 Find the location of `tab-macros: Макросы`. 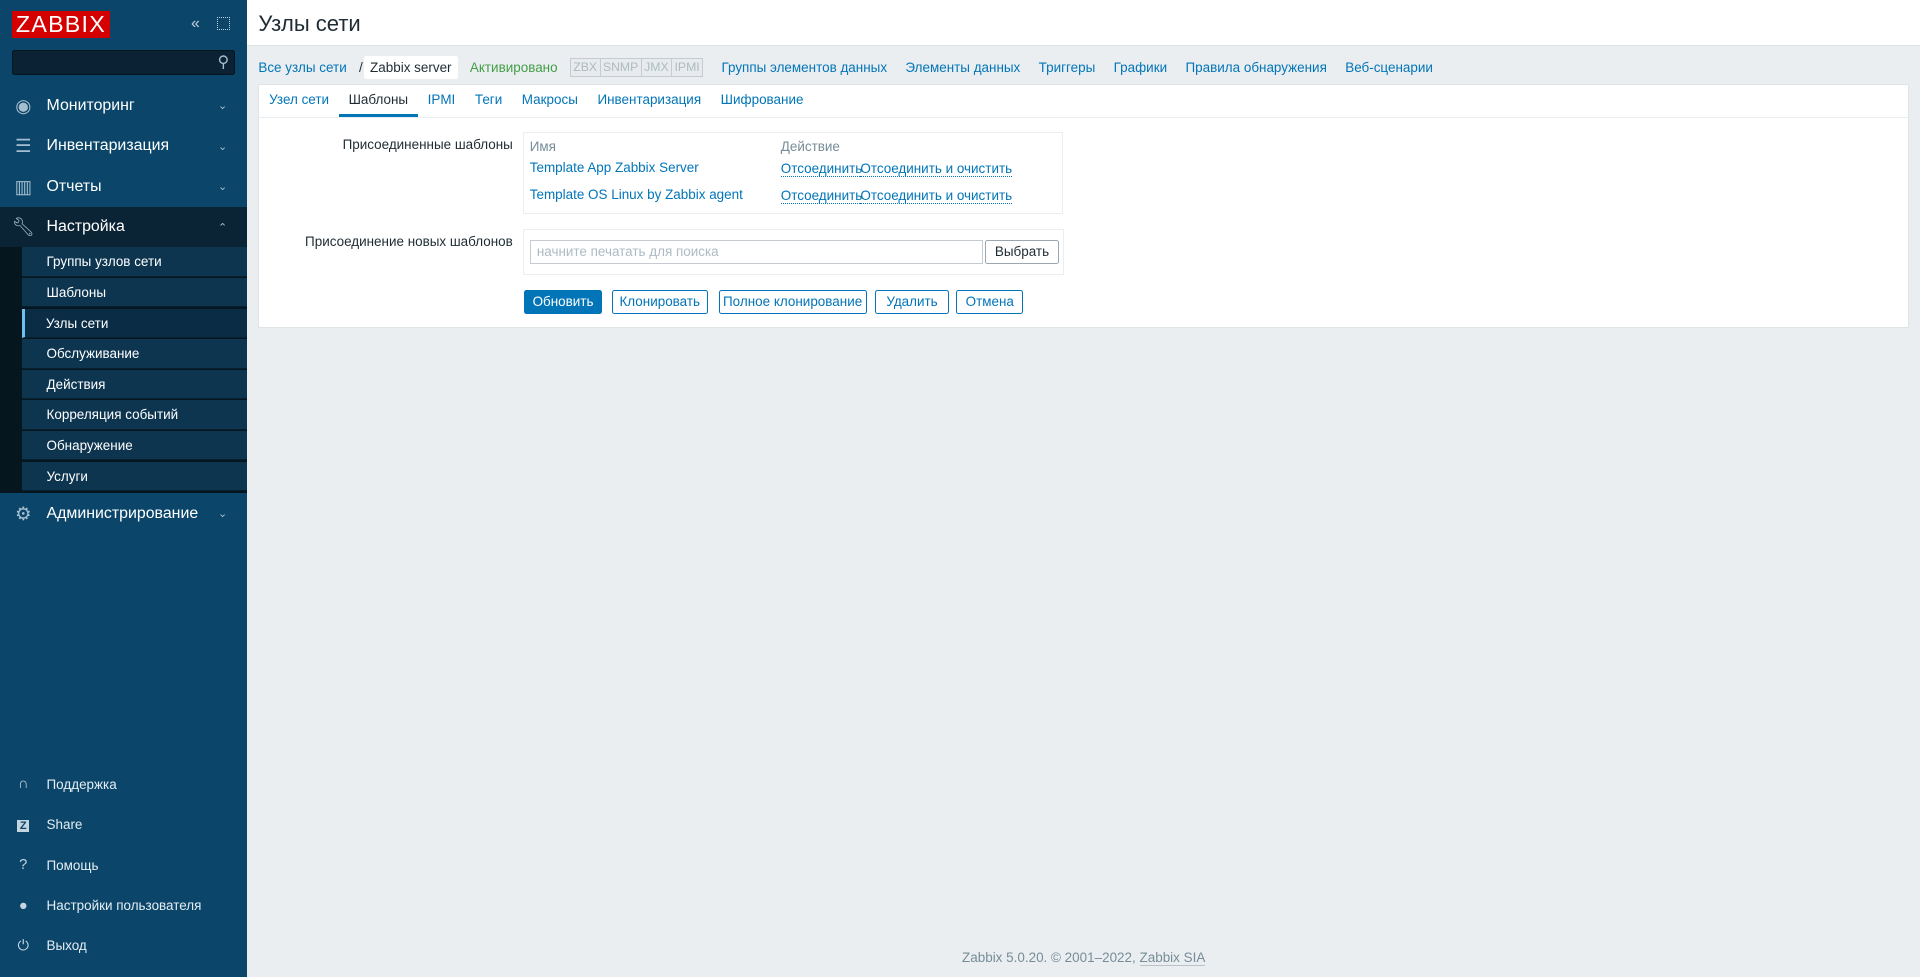

tab-macros: Макросы is located at coordinates (550, 101).